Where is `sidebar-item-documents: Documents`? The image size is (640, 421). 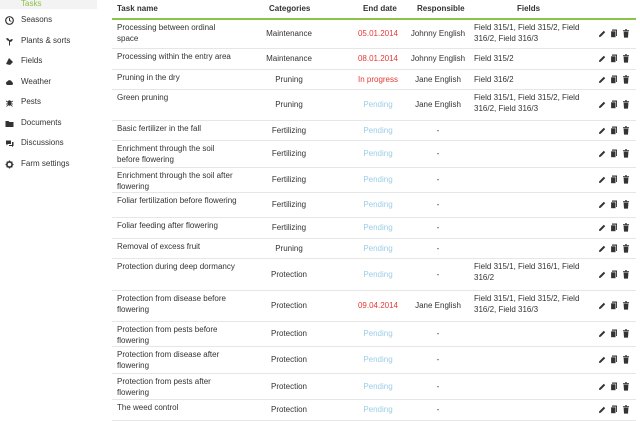
sidebar-item-documents: Documents is located at coordinates (48, 124).